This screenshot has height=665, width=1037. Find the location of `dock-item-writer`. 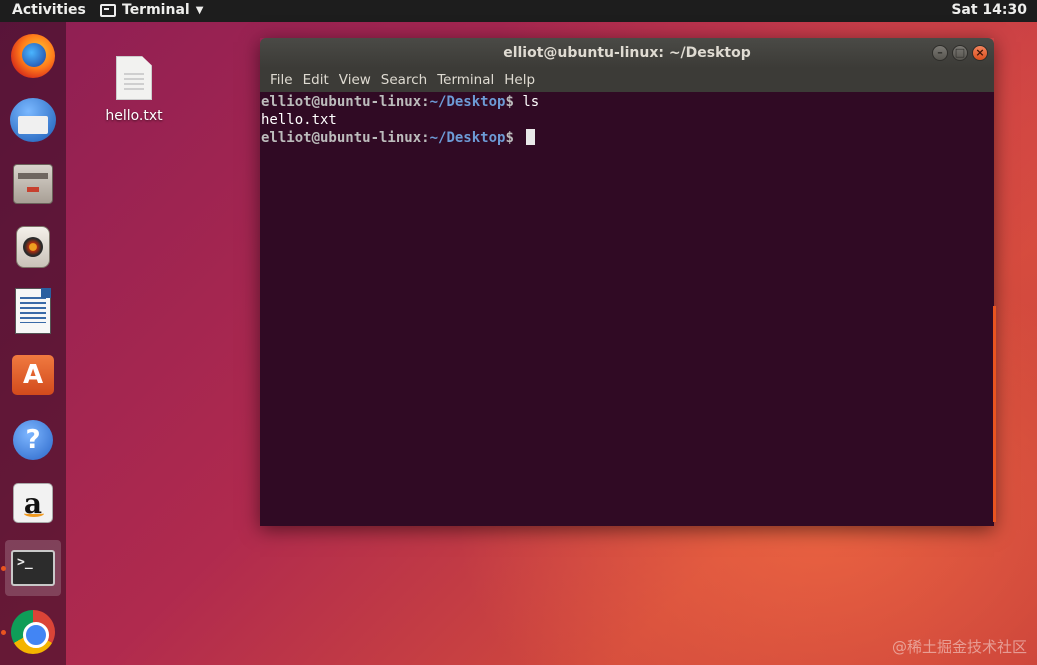

dock-item-writer is located at coordinates (33, 311).